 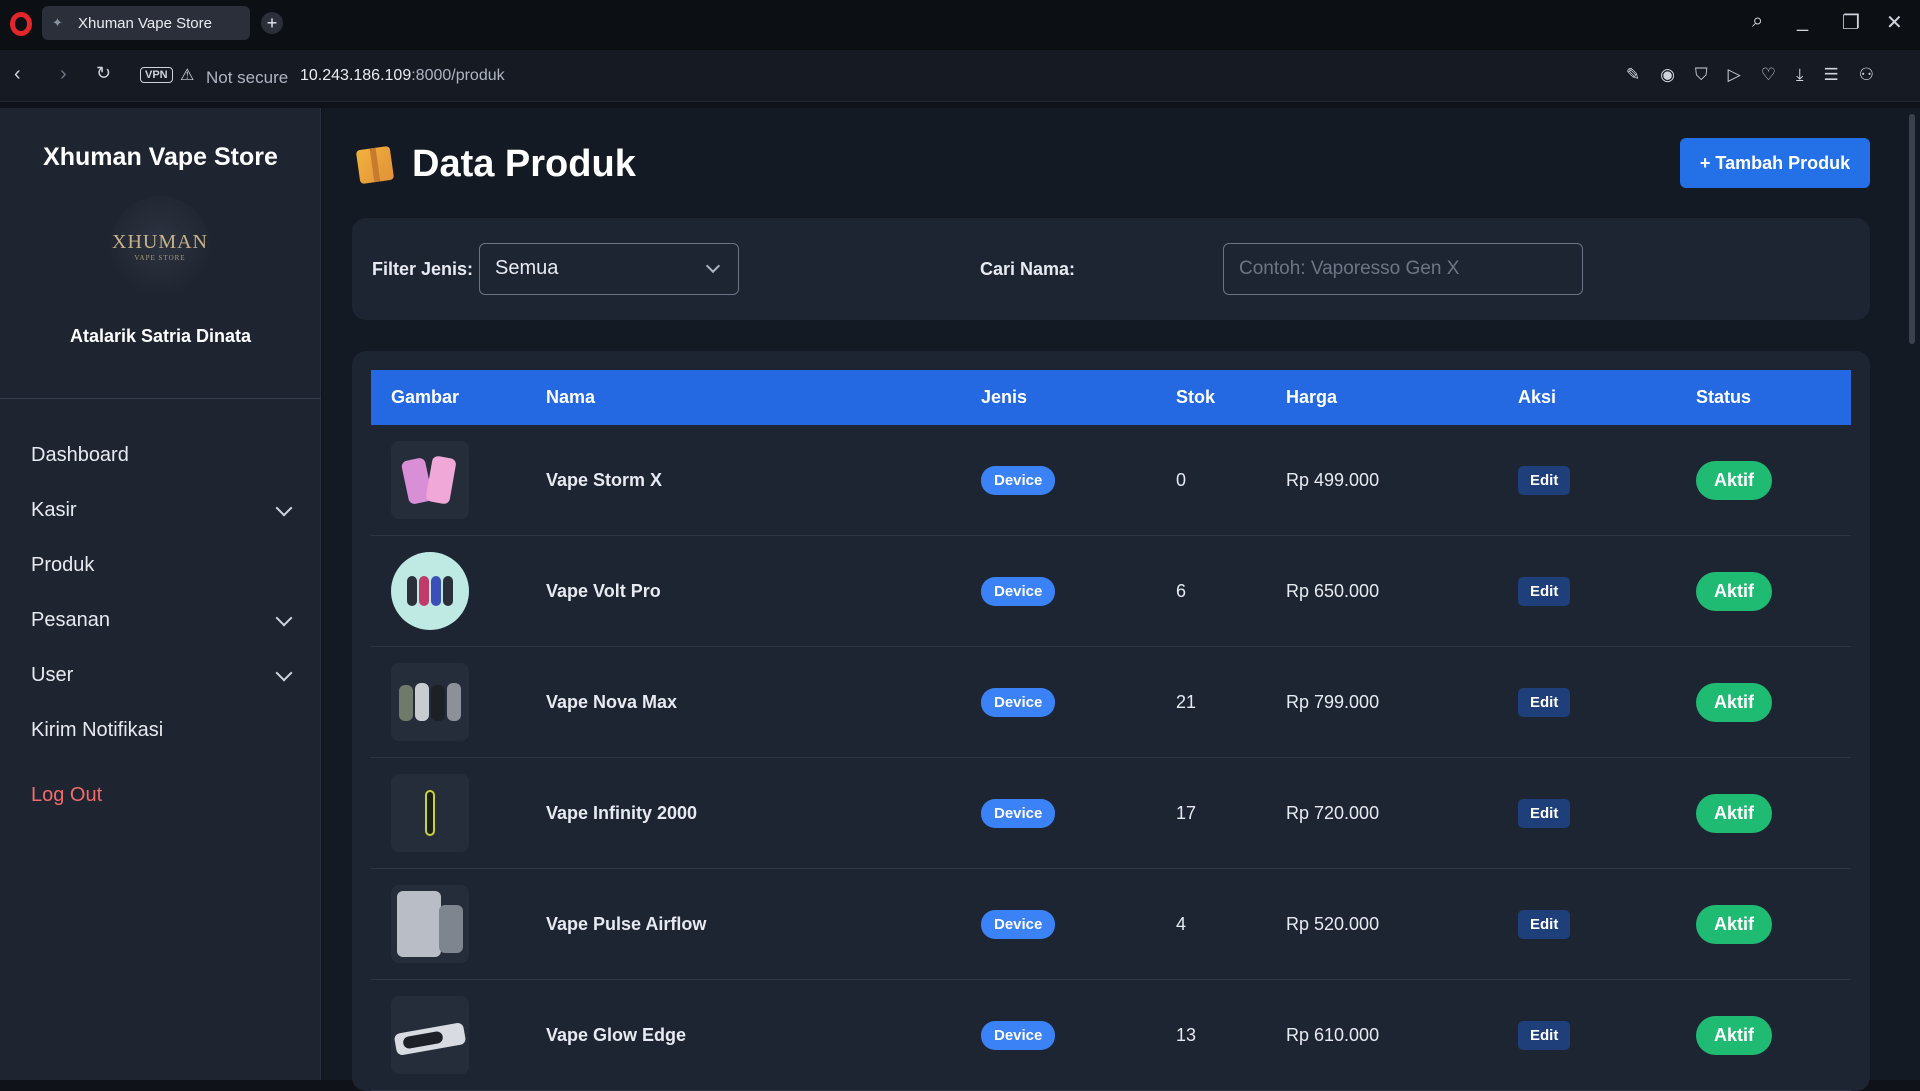 I want to click on profile-icon: ⚇, so click(x=1866, y=75).